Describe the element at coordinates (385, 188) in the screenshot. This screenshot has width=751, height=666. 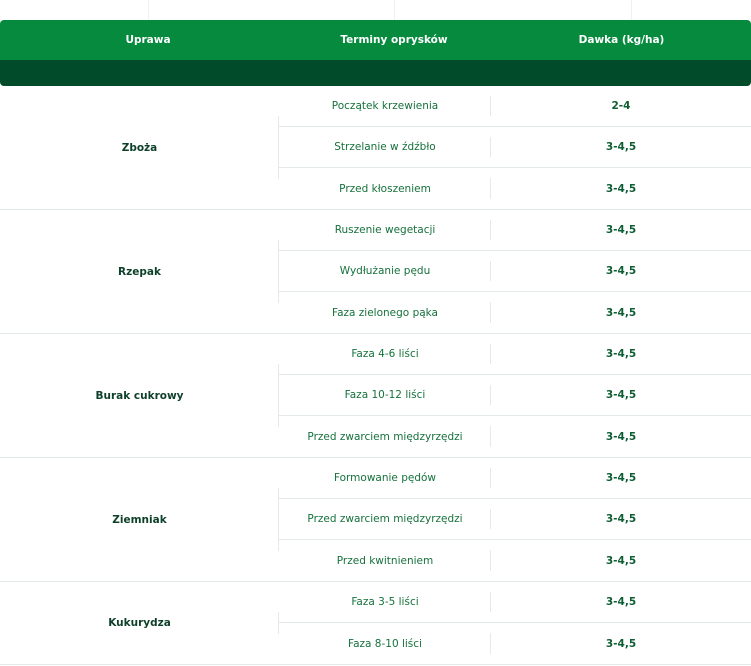
I see `term-cell: Przed kłoszeniem` at that location.